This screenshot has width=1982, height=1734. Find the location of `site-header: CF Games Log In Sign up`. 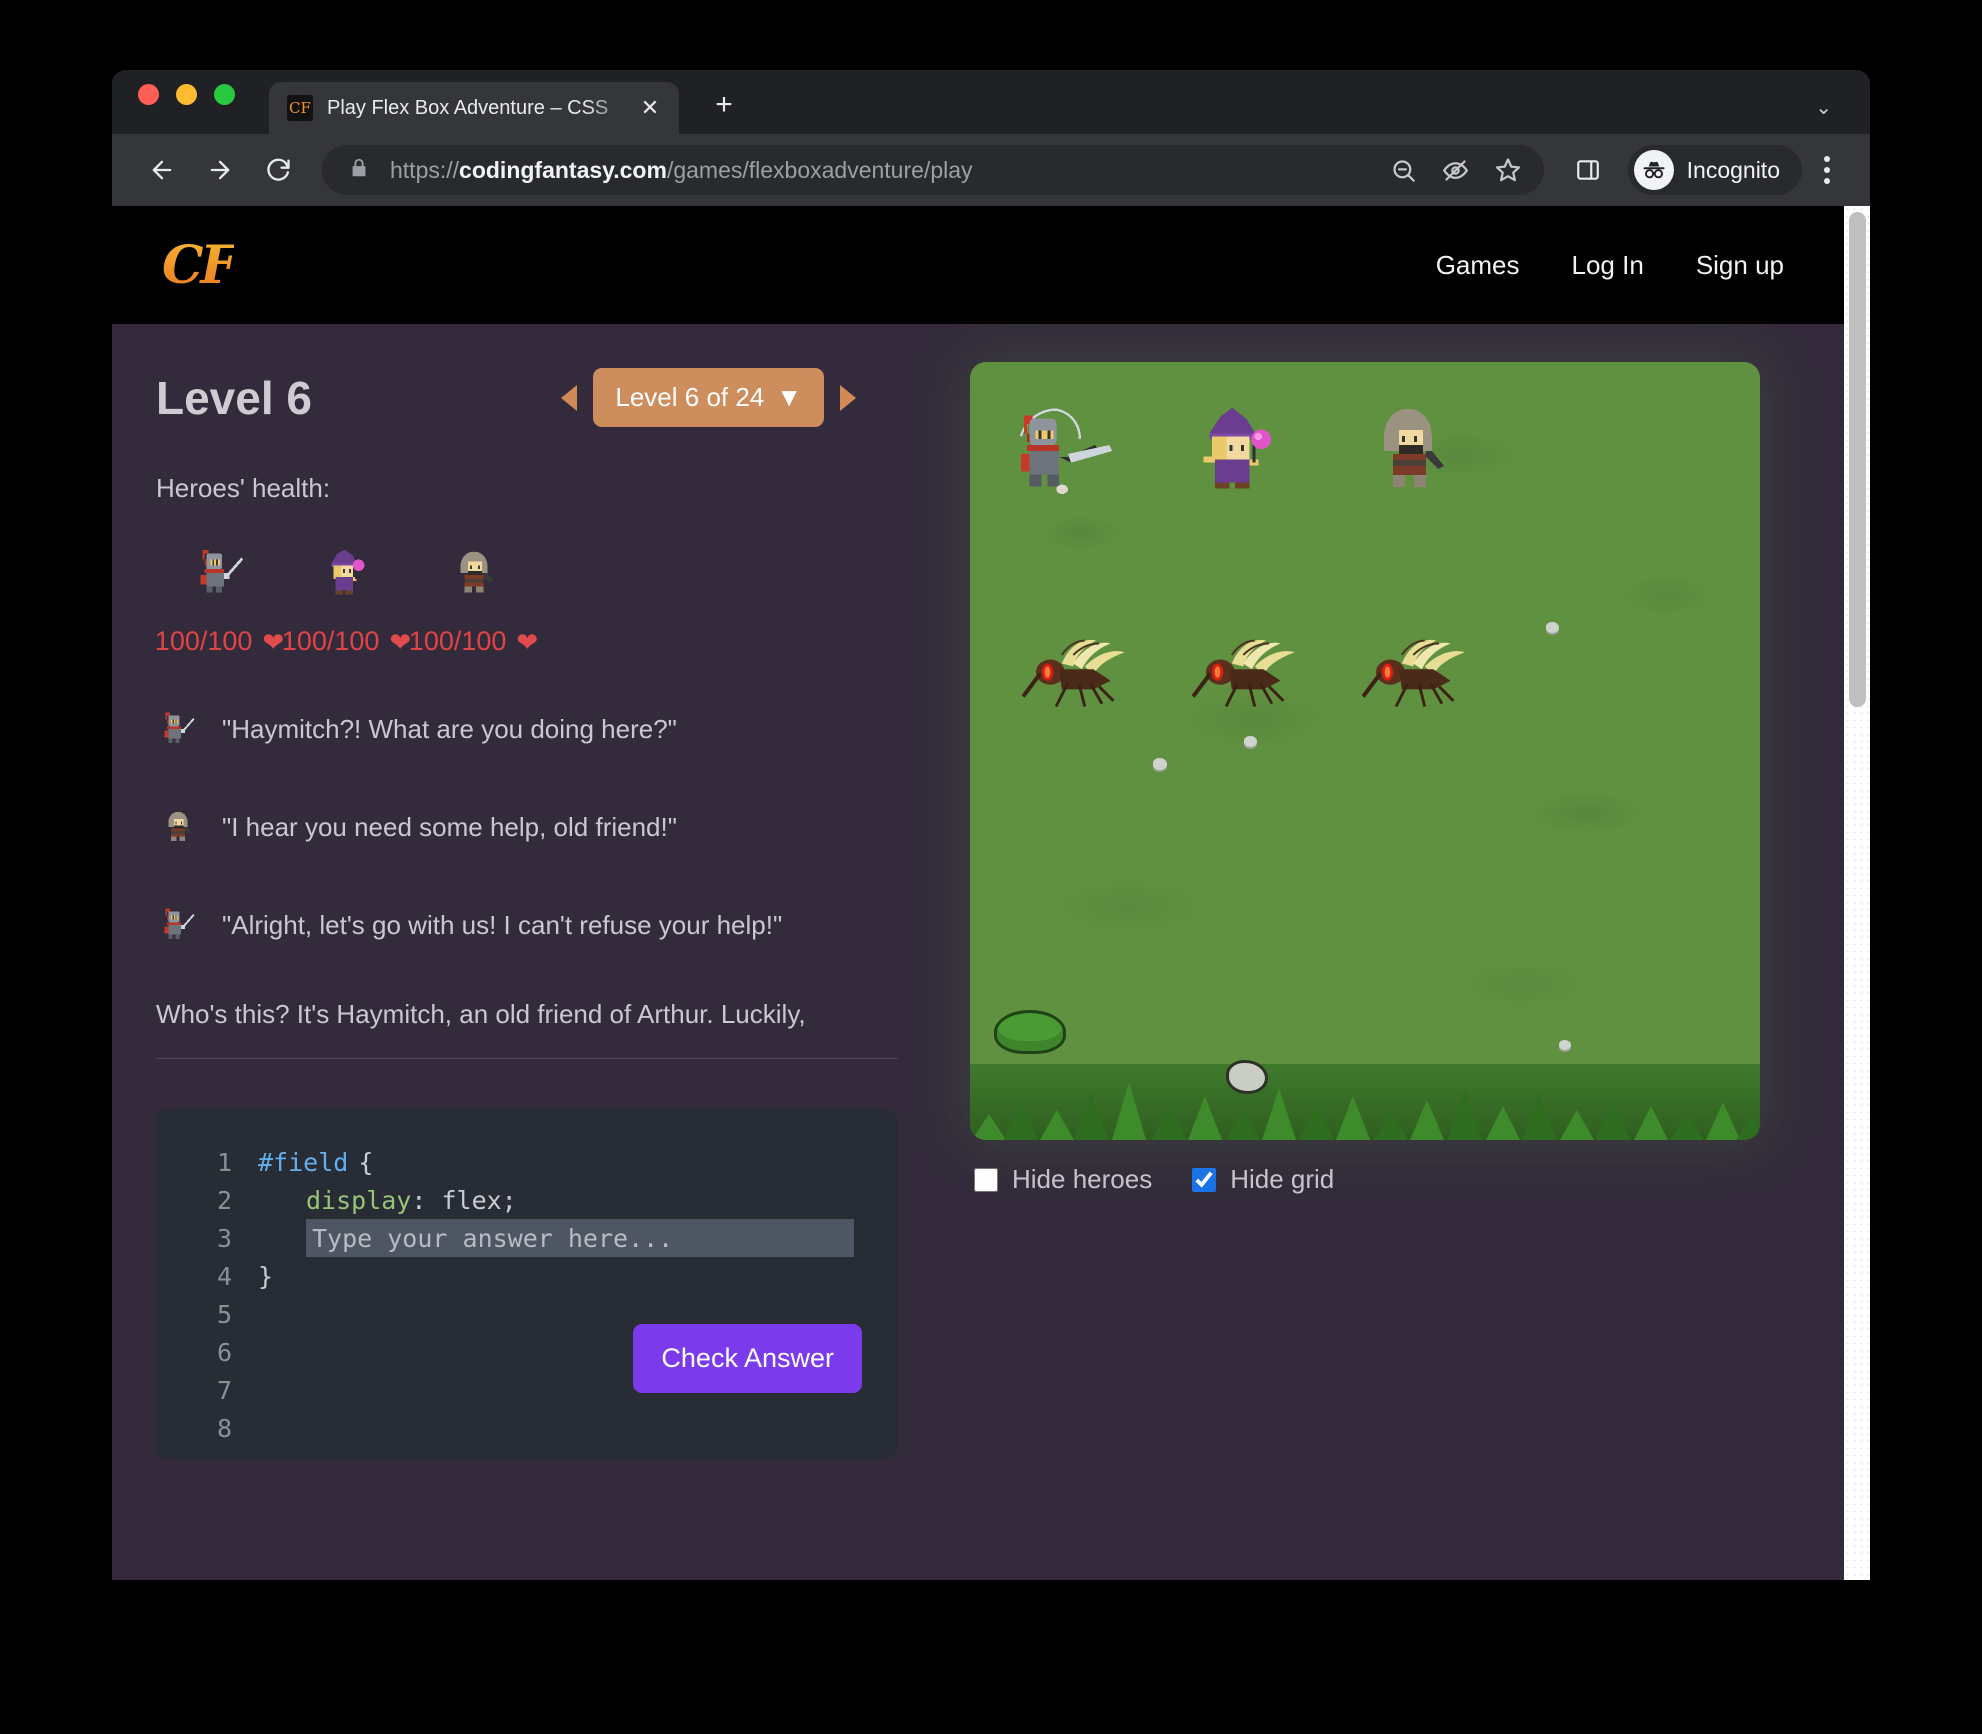

site-header: CF Games Log In Sign up is located at coordinates (991, 265).